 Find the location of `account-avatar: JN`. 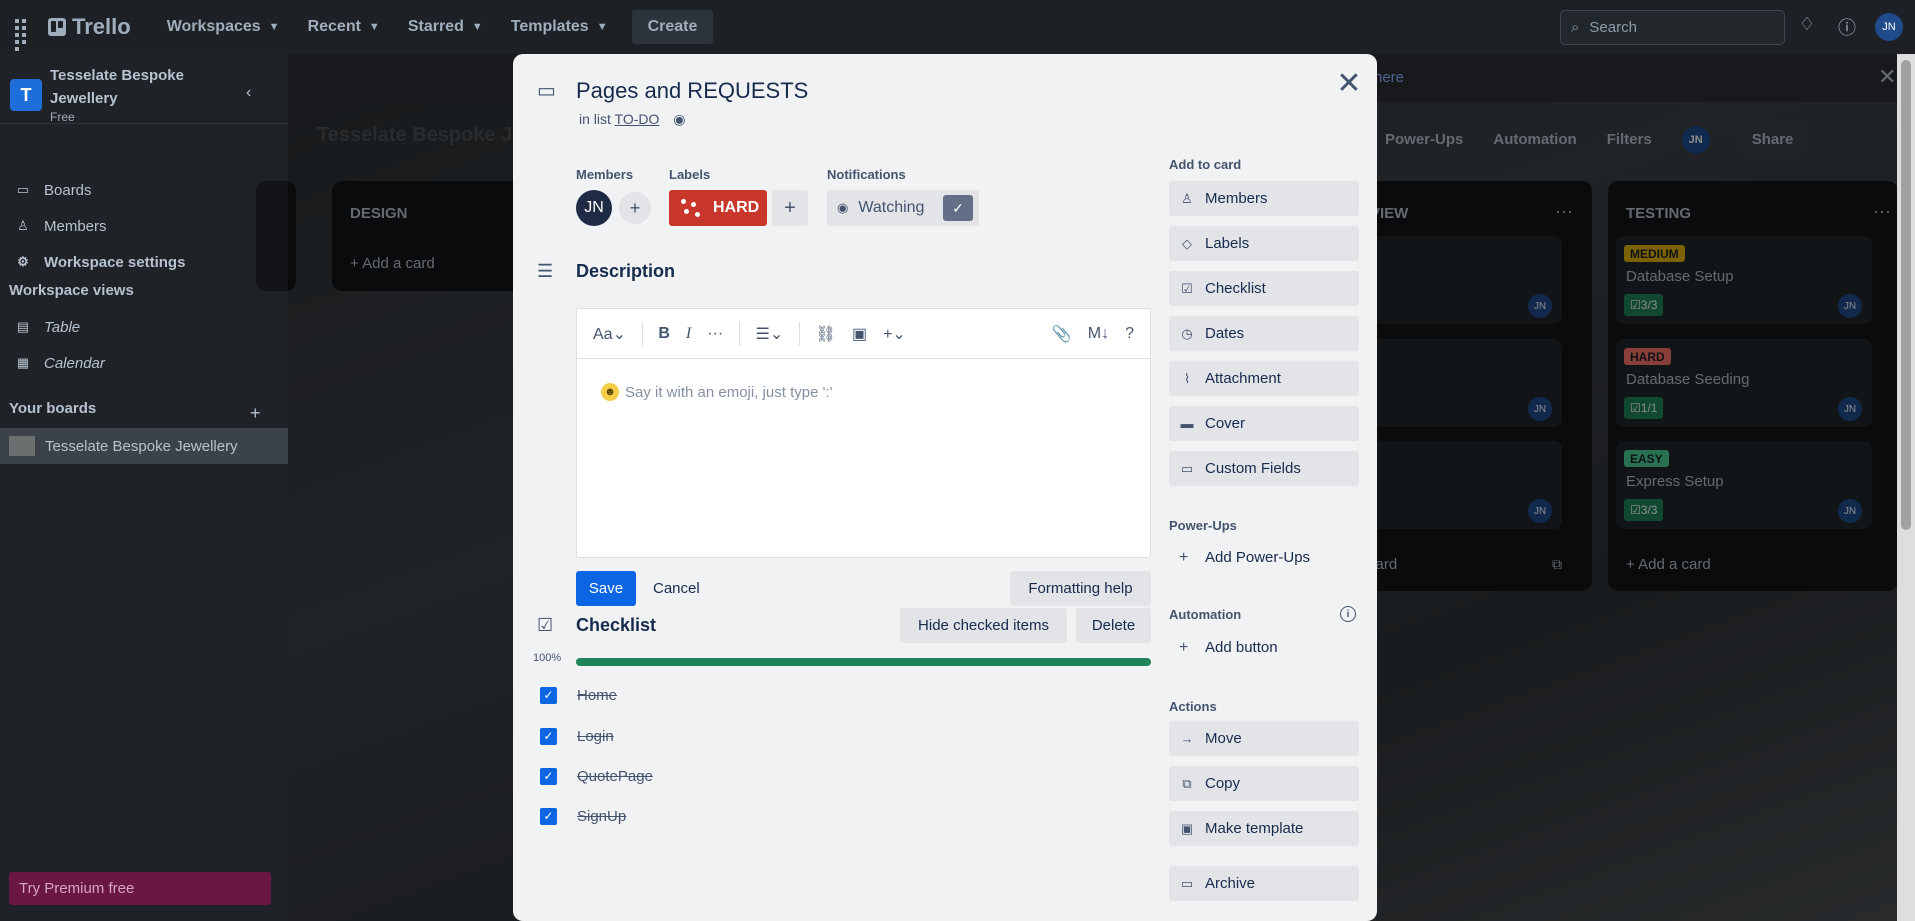

account-avatar: JN is located at coordinates (1889, 27).